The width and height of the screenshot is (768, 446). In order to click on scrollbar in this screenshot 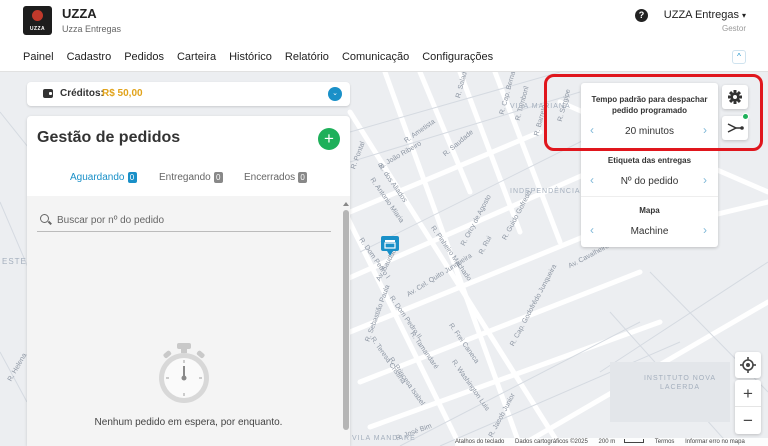, I will do `click(346, 324)`.